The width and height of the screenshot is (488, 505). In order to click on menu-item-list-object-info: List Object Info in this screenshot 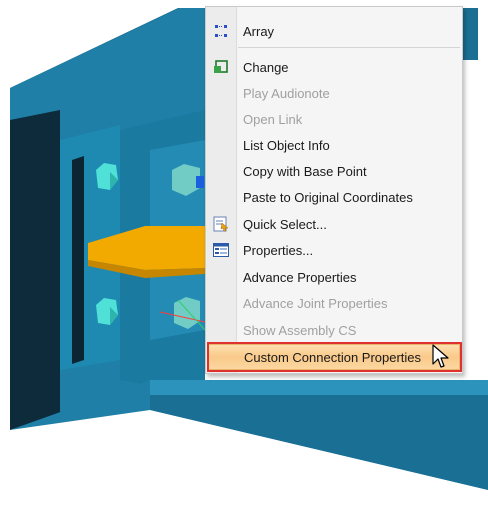, I will do `click(334, 145)`.